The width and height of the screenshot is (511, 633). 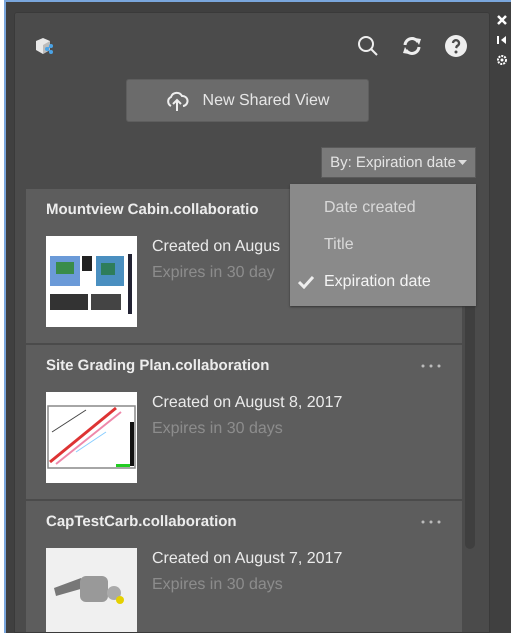 What do you see at coordinates (368, 46) in the screenshot?
I see `search-icon` at bounding box center [368, 46].